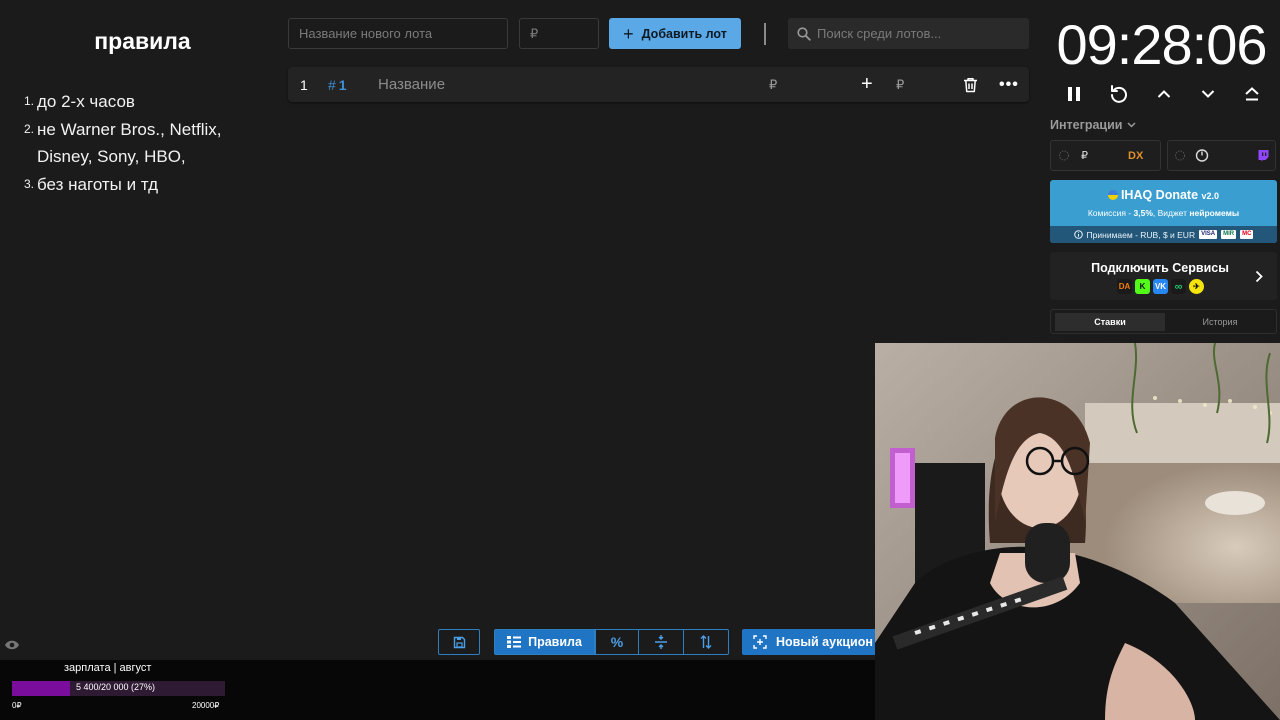 The height and width of the screenshot is (720, 1280). What do you see at coordinates (1084, 156) in the screenshot?
I see `currency-label: ₽` at bounding box center [1084, 156].